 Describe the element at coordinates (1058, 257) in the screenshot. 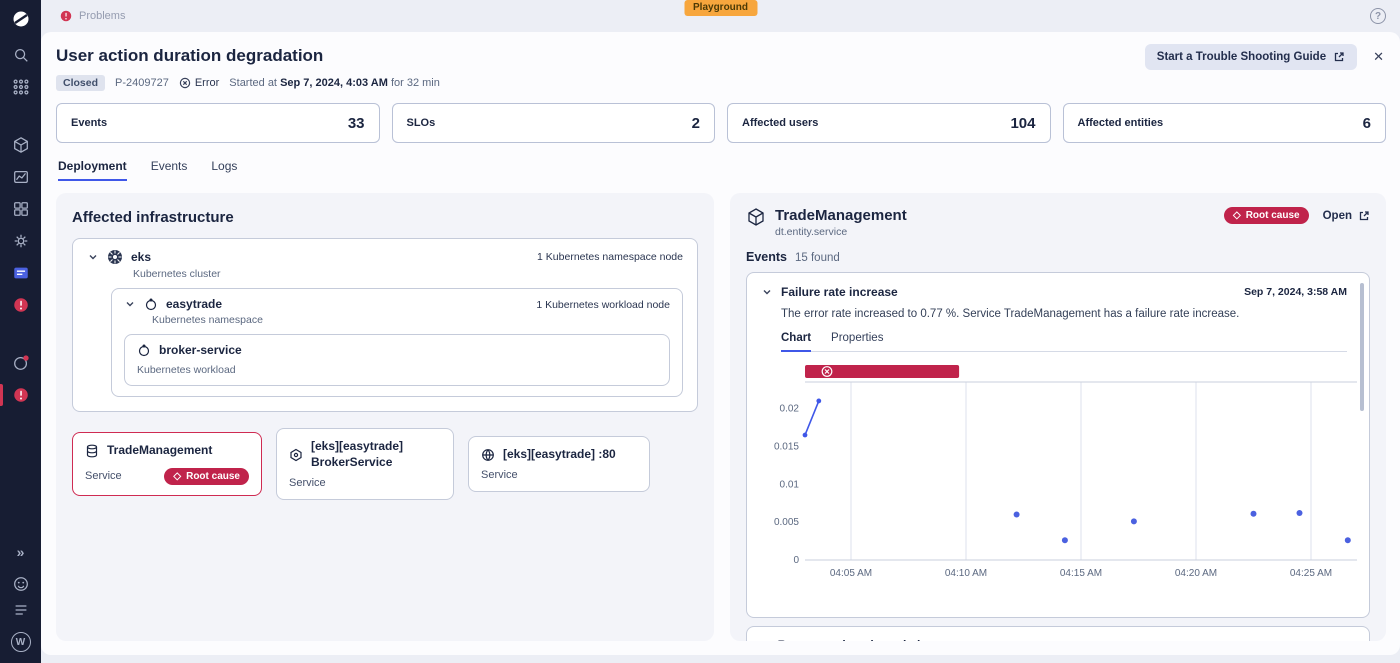

I see `events-meta: Events 15 found` at that location.